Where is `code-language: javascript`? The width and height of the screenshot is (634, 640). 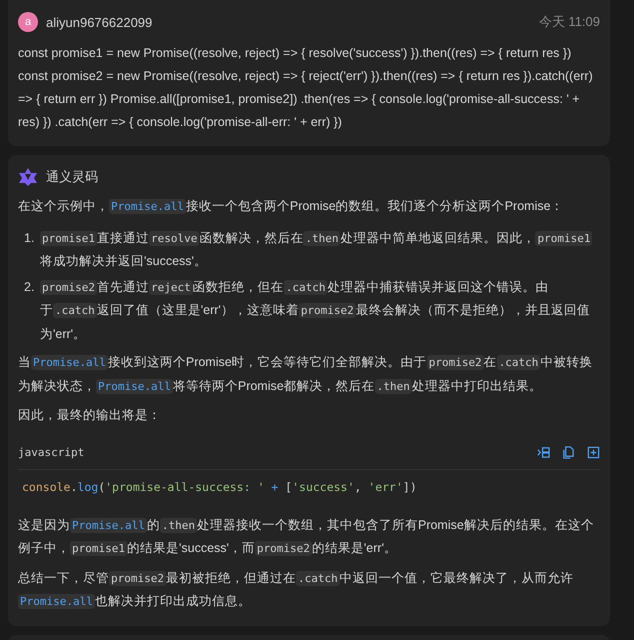
code-language: javascript is located at coordinates (51, 452).